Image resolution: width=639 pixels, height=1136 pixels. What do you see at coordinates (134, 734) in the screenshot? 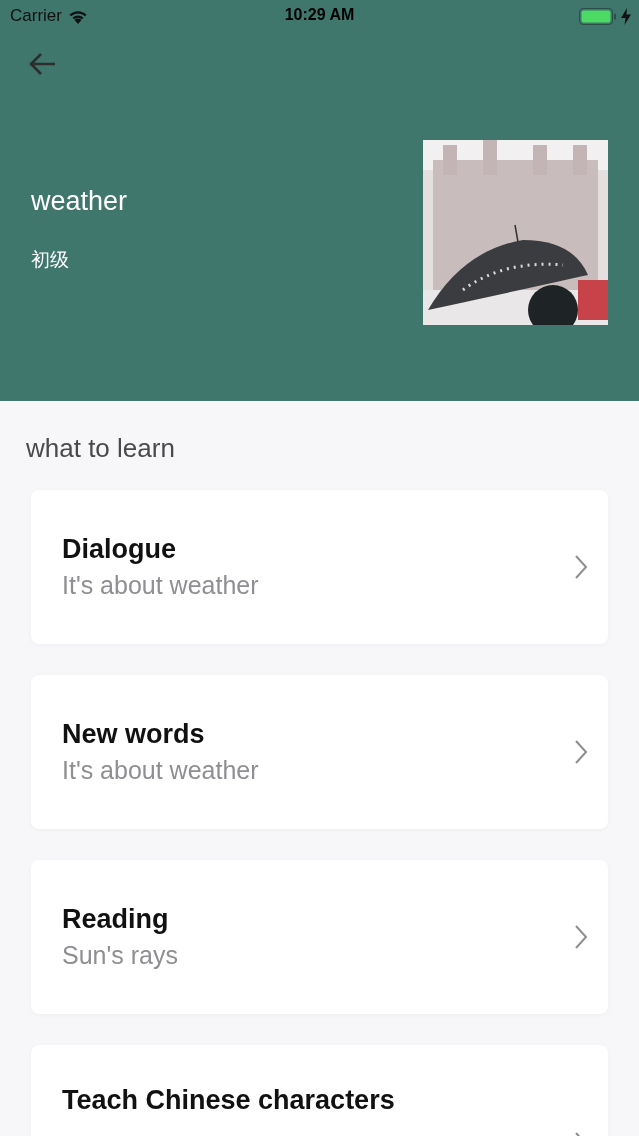
I see `lesson-card-title: New words` at bounding box center [134, 734].